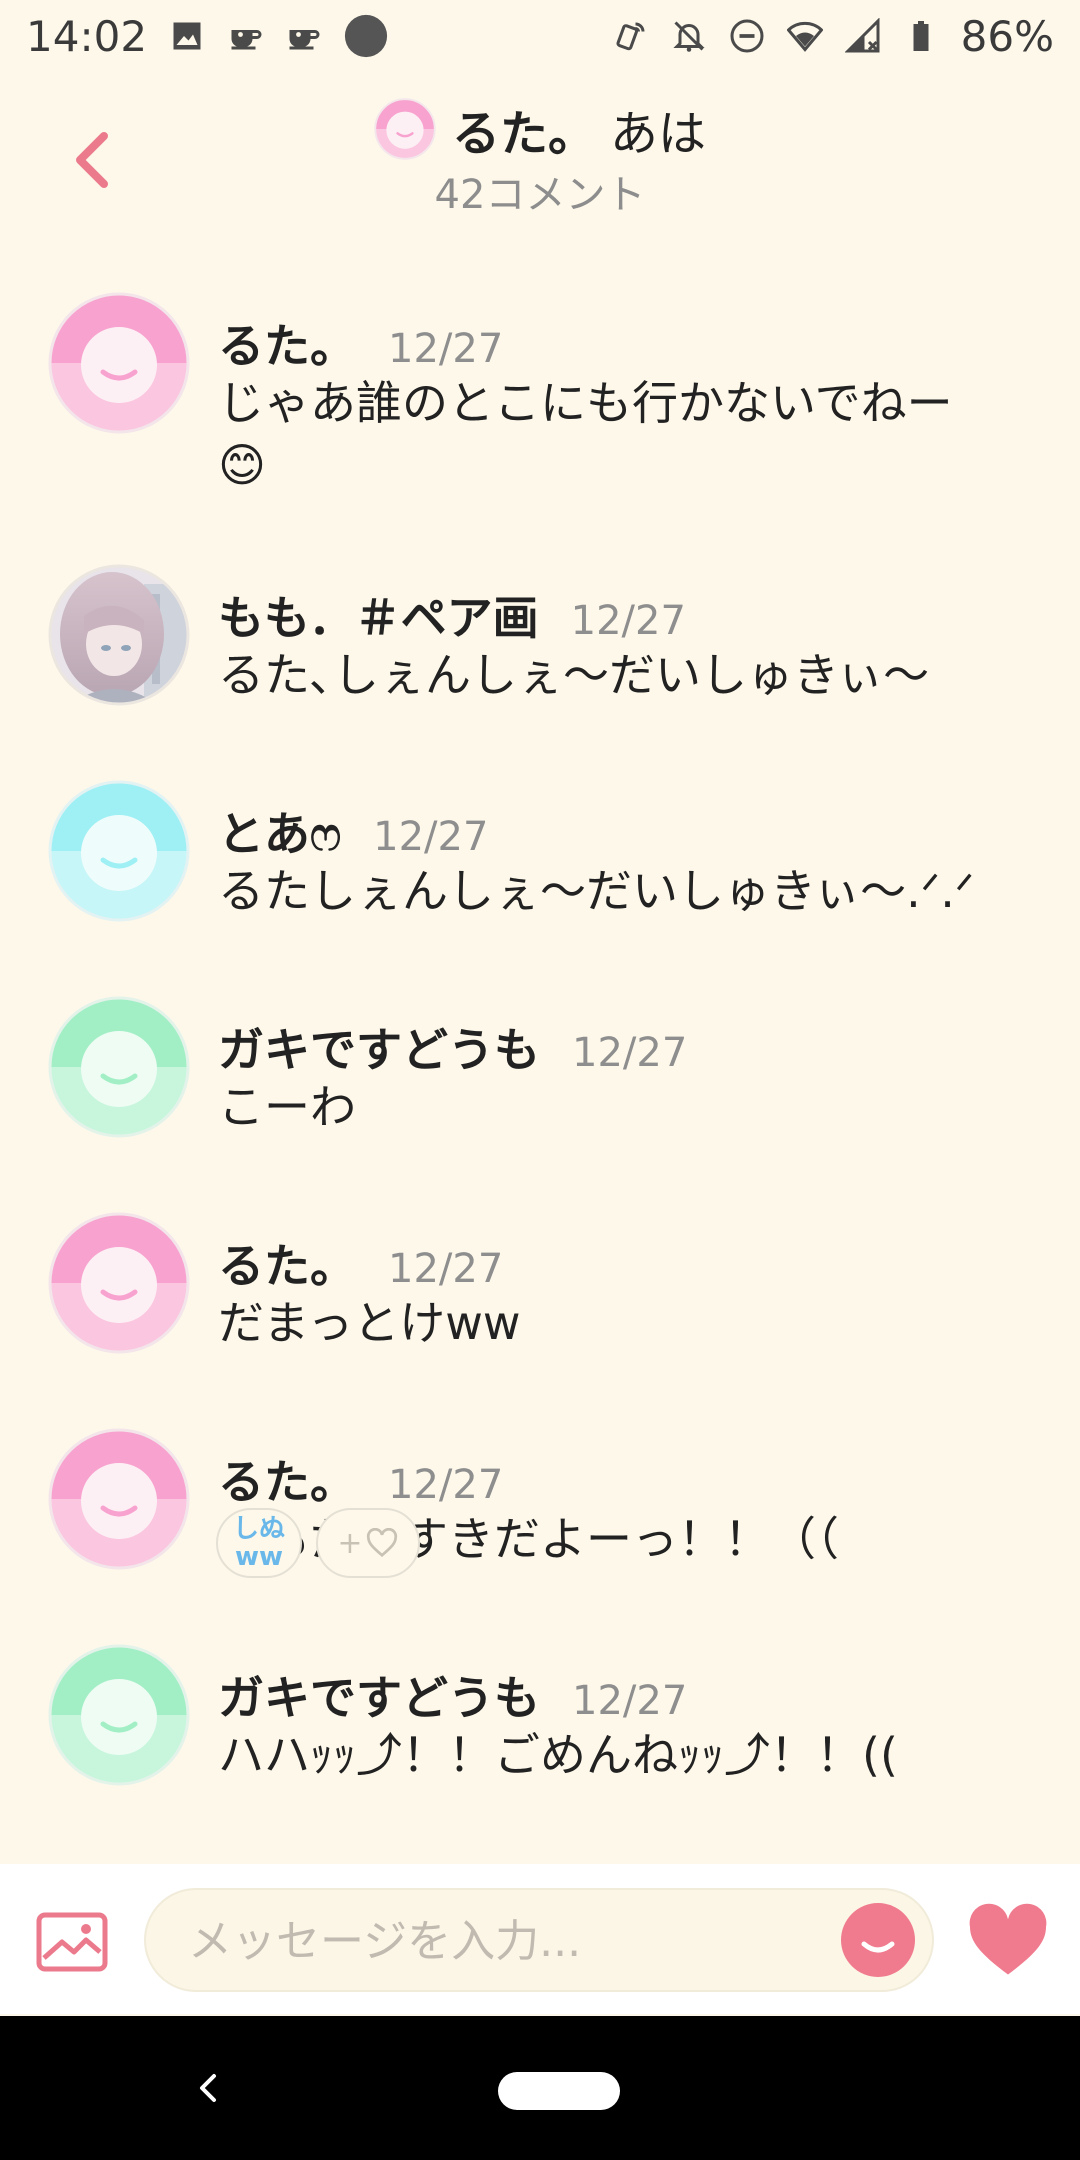  I want to click on header-avatar, so click(405, 129).